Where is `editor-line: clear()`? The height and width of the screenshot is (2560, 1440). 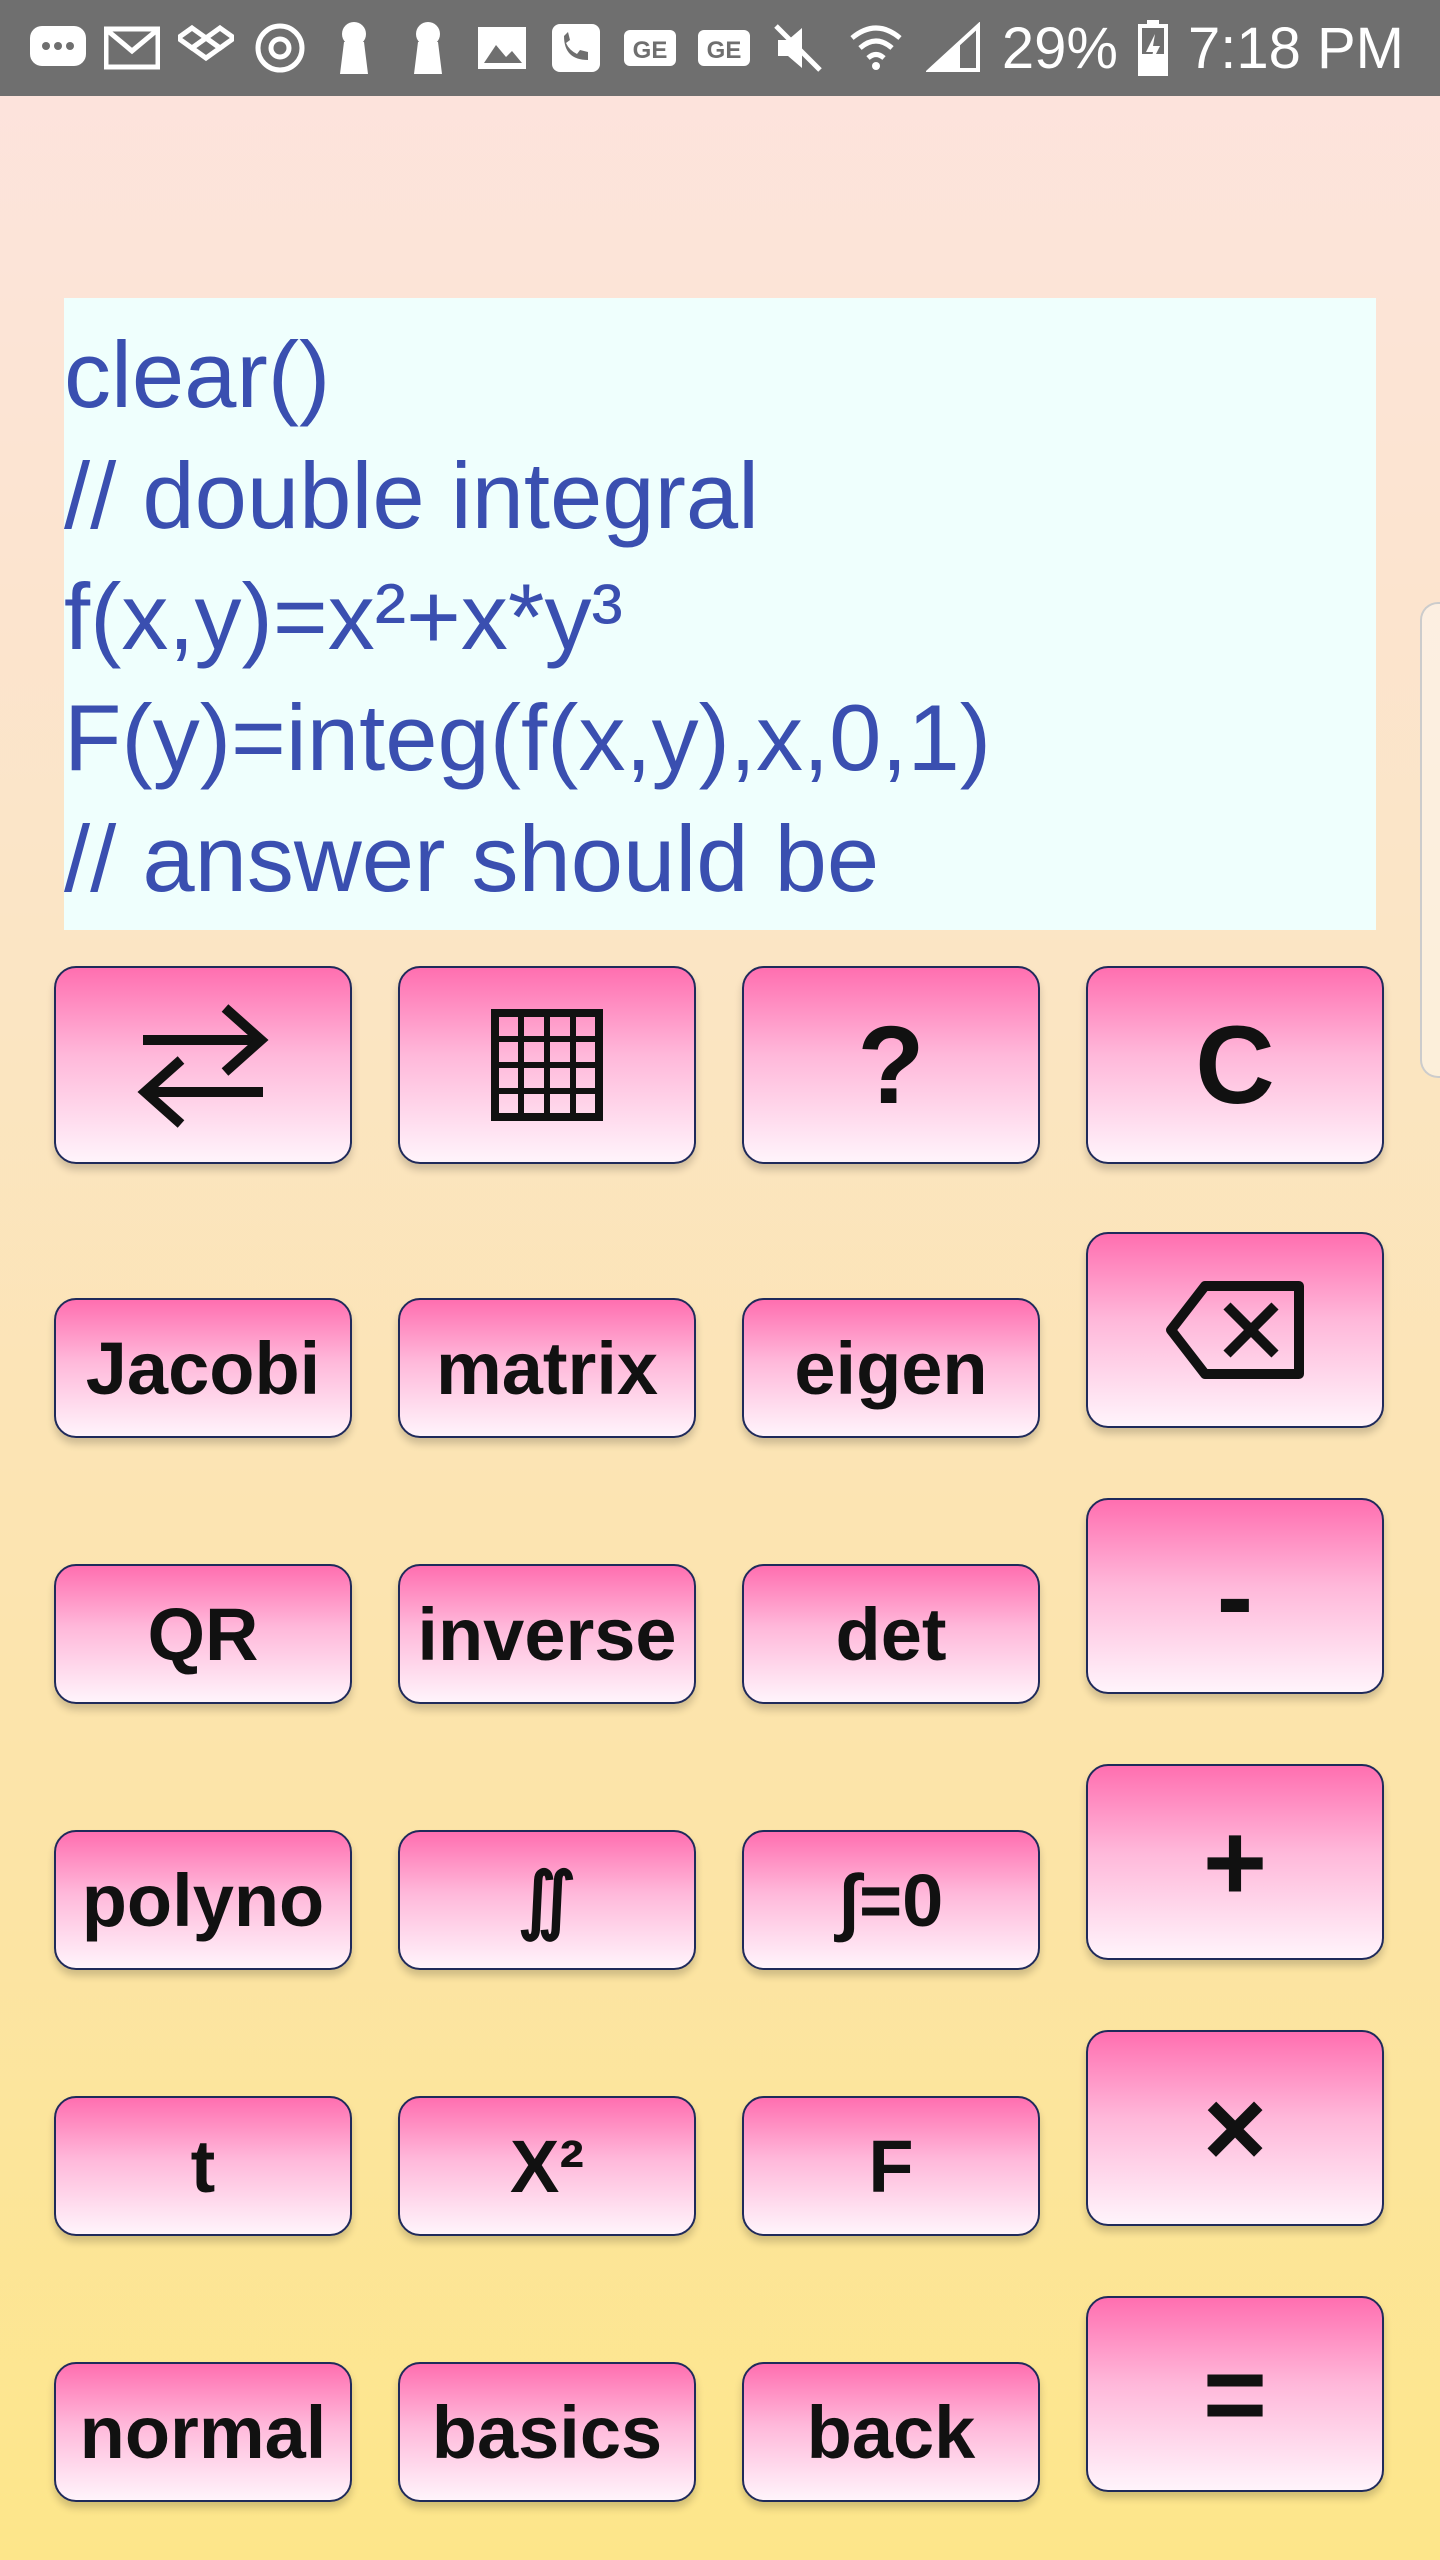 editor-line: clear() is located at coordinates (197, 374).